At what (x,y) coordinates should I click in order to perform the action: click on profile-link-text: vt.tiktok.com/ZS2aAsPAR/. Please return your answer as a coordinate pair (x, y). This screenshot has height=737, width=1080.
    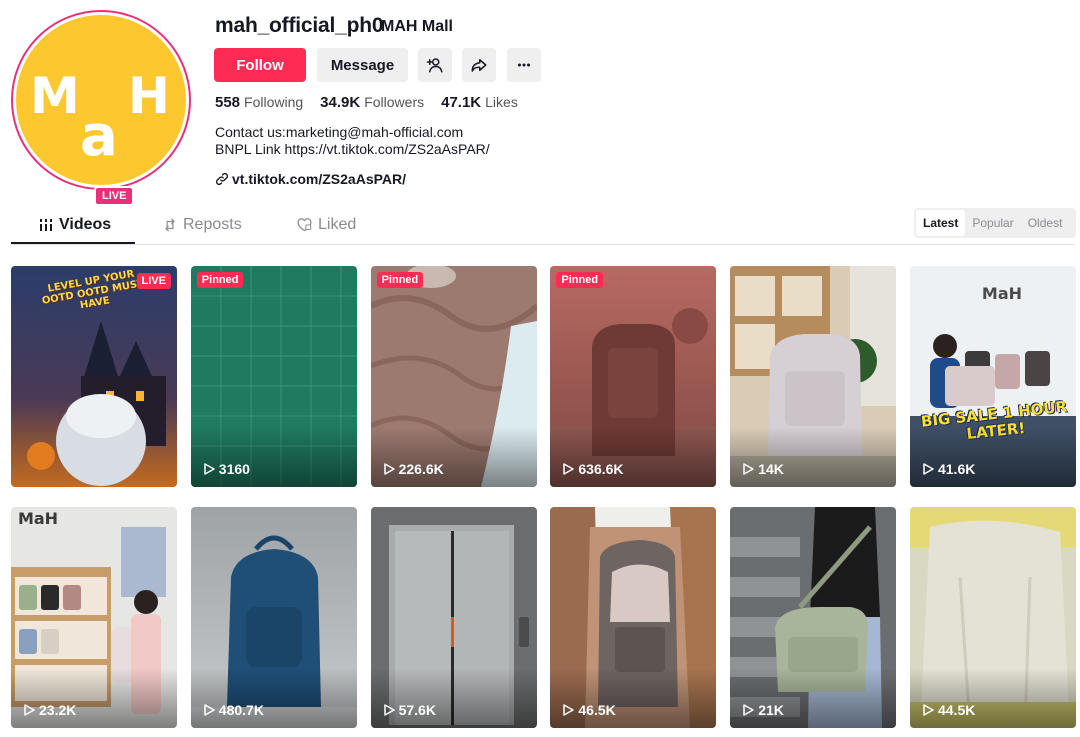
    Looking at the image, I should click on (319, 179).